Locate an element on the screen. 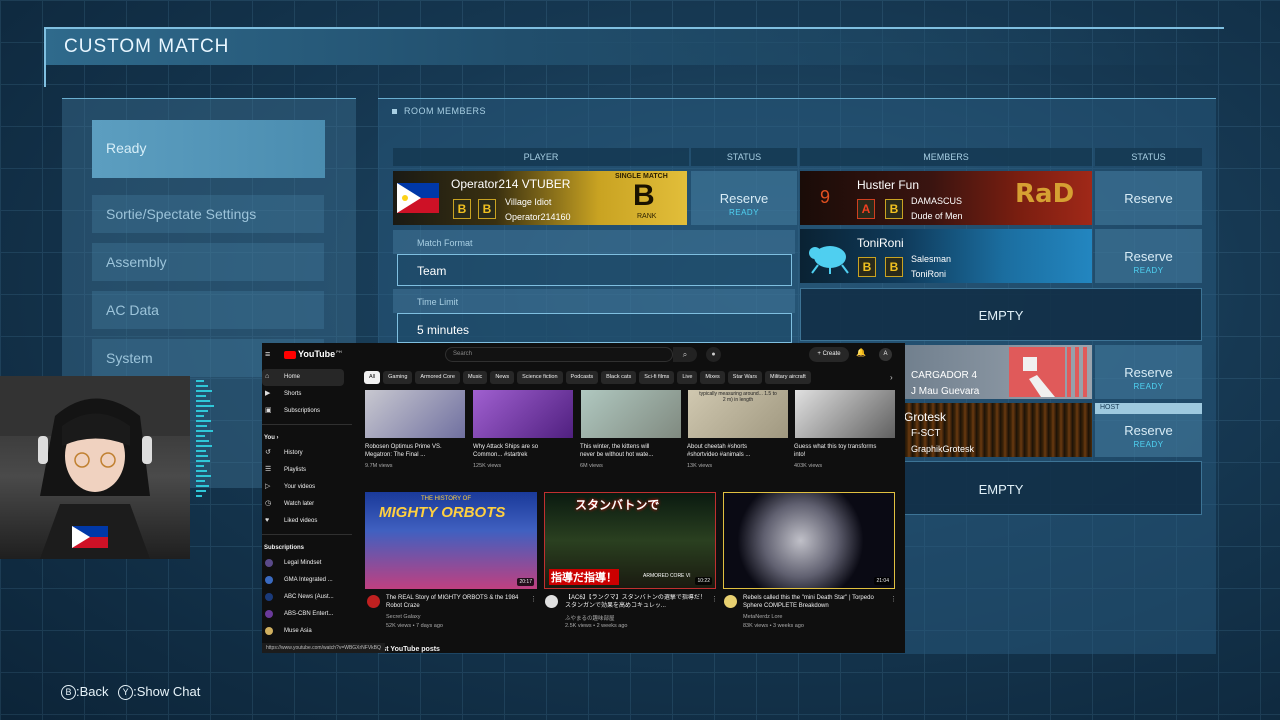 Image resolution: width=1280 pixels, height=720 pixels. search-icon: ⌕ is located at coordinates (685, 354).